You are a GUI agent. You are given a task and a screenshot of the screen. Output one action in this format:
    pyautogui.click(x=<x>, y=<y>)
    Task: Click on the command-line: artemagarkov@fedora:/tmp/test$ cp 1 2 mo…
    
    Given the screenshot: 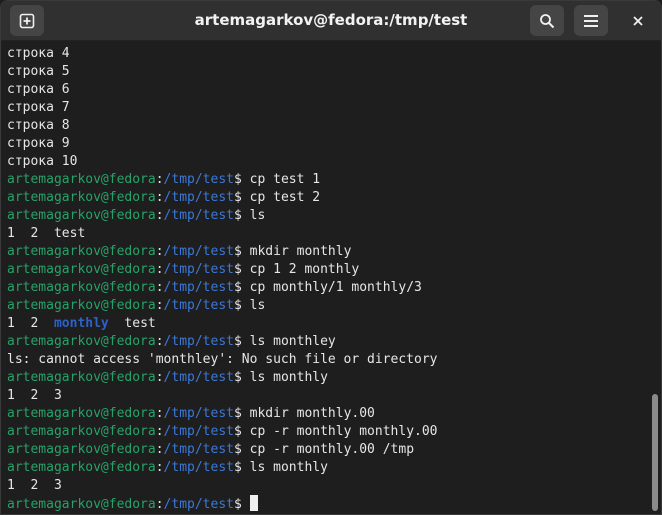 What is the action you would take?
    pyautogui.click(x=183, y=269)
    